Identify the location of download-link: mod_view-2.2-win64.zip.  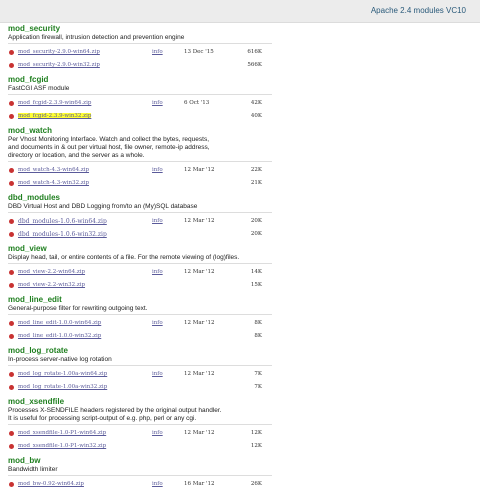
(51, 272).